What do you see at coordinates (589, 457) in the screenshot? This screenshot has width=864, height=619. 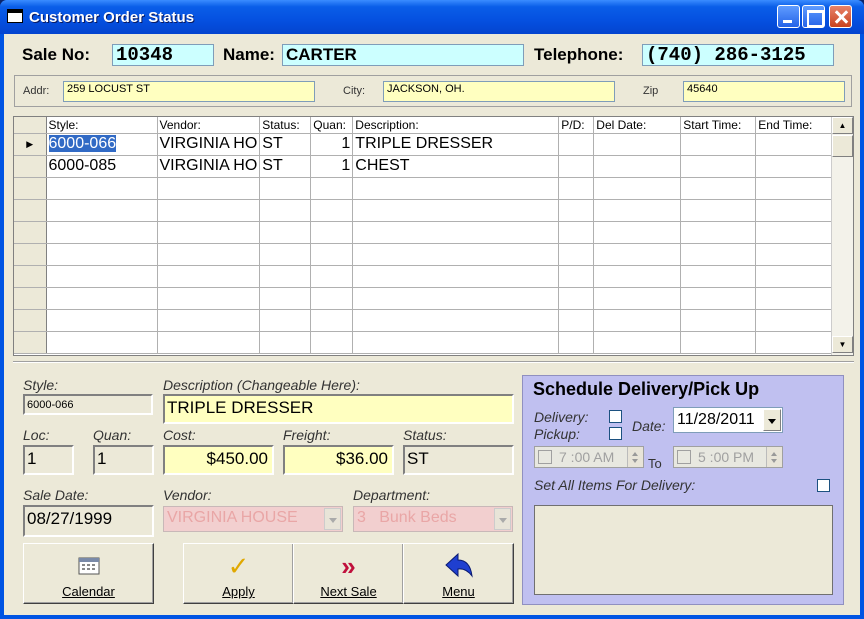 I see `start-time-spinner: 7 :00 AM` at bounding box center [589, 457].